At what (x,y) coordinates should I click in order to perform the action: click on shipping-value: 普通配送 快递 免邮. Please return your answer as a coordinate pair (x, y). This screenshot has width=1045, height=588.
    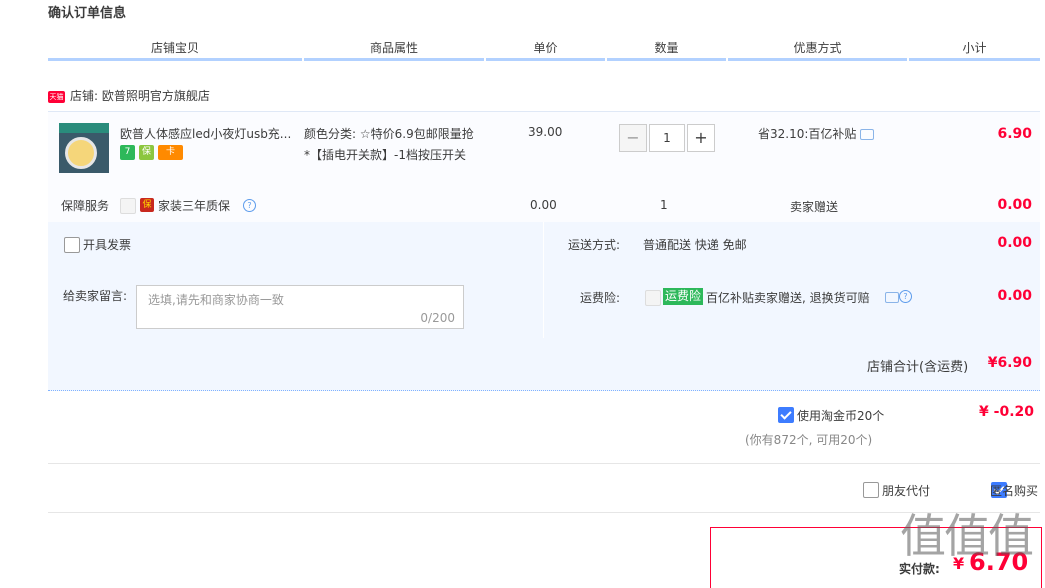
    Looking at the image, I should click on (695, 245).